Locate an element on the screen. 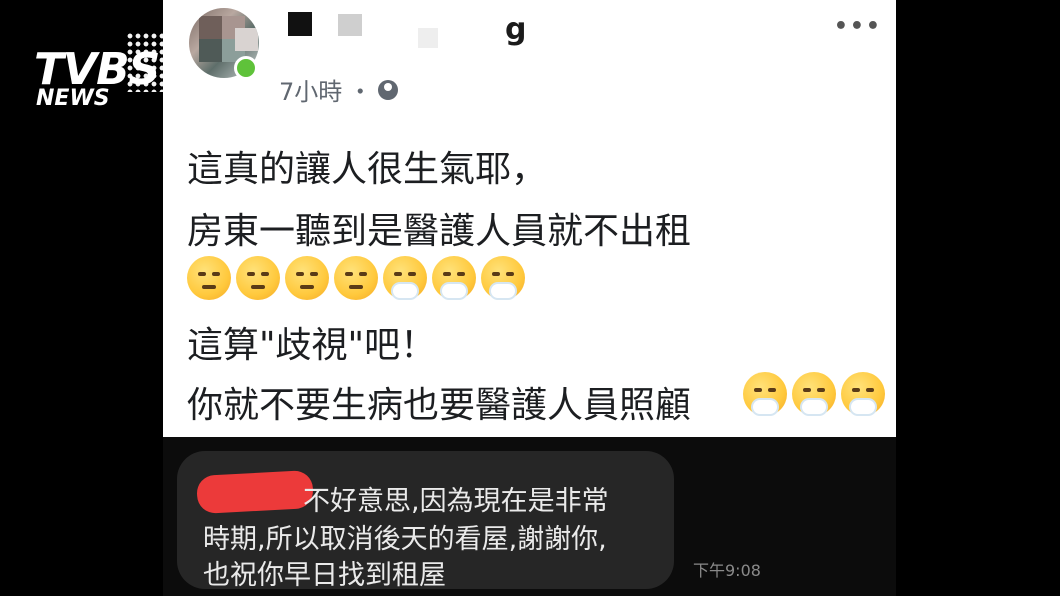 This screenshot has width=1060, height=596. online-status-indicator is located at coordinates (246, 68).